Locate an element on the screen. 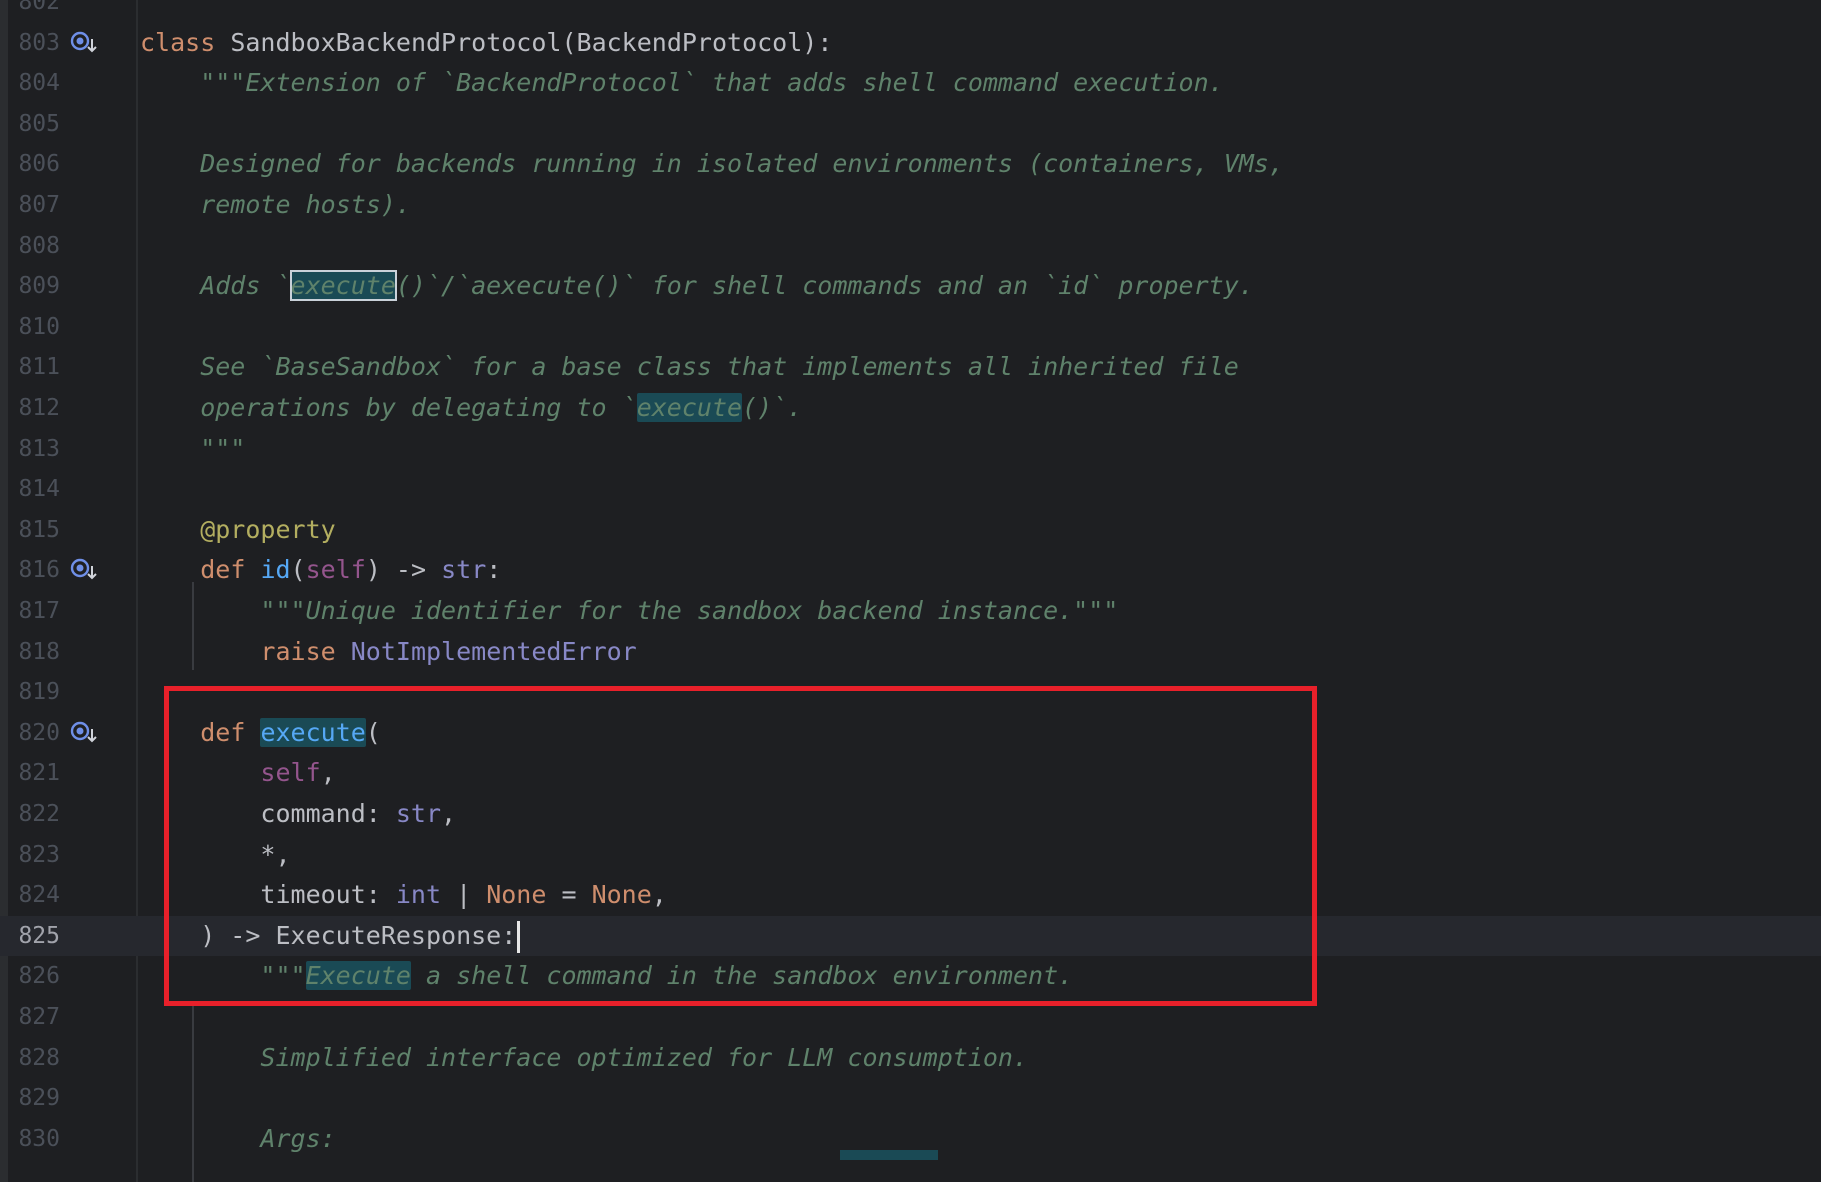 The height and width of the screenshot is (1182, 1821). line-number: 804 is located at coordinates (39, 83).